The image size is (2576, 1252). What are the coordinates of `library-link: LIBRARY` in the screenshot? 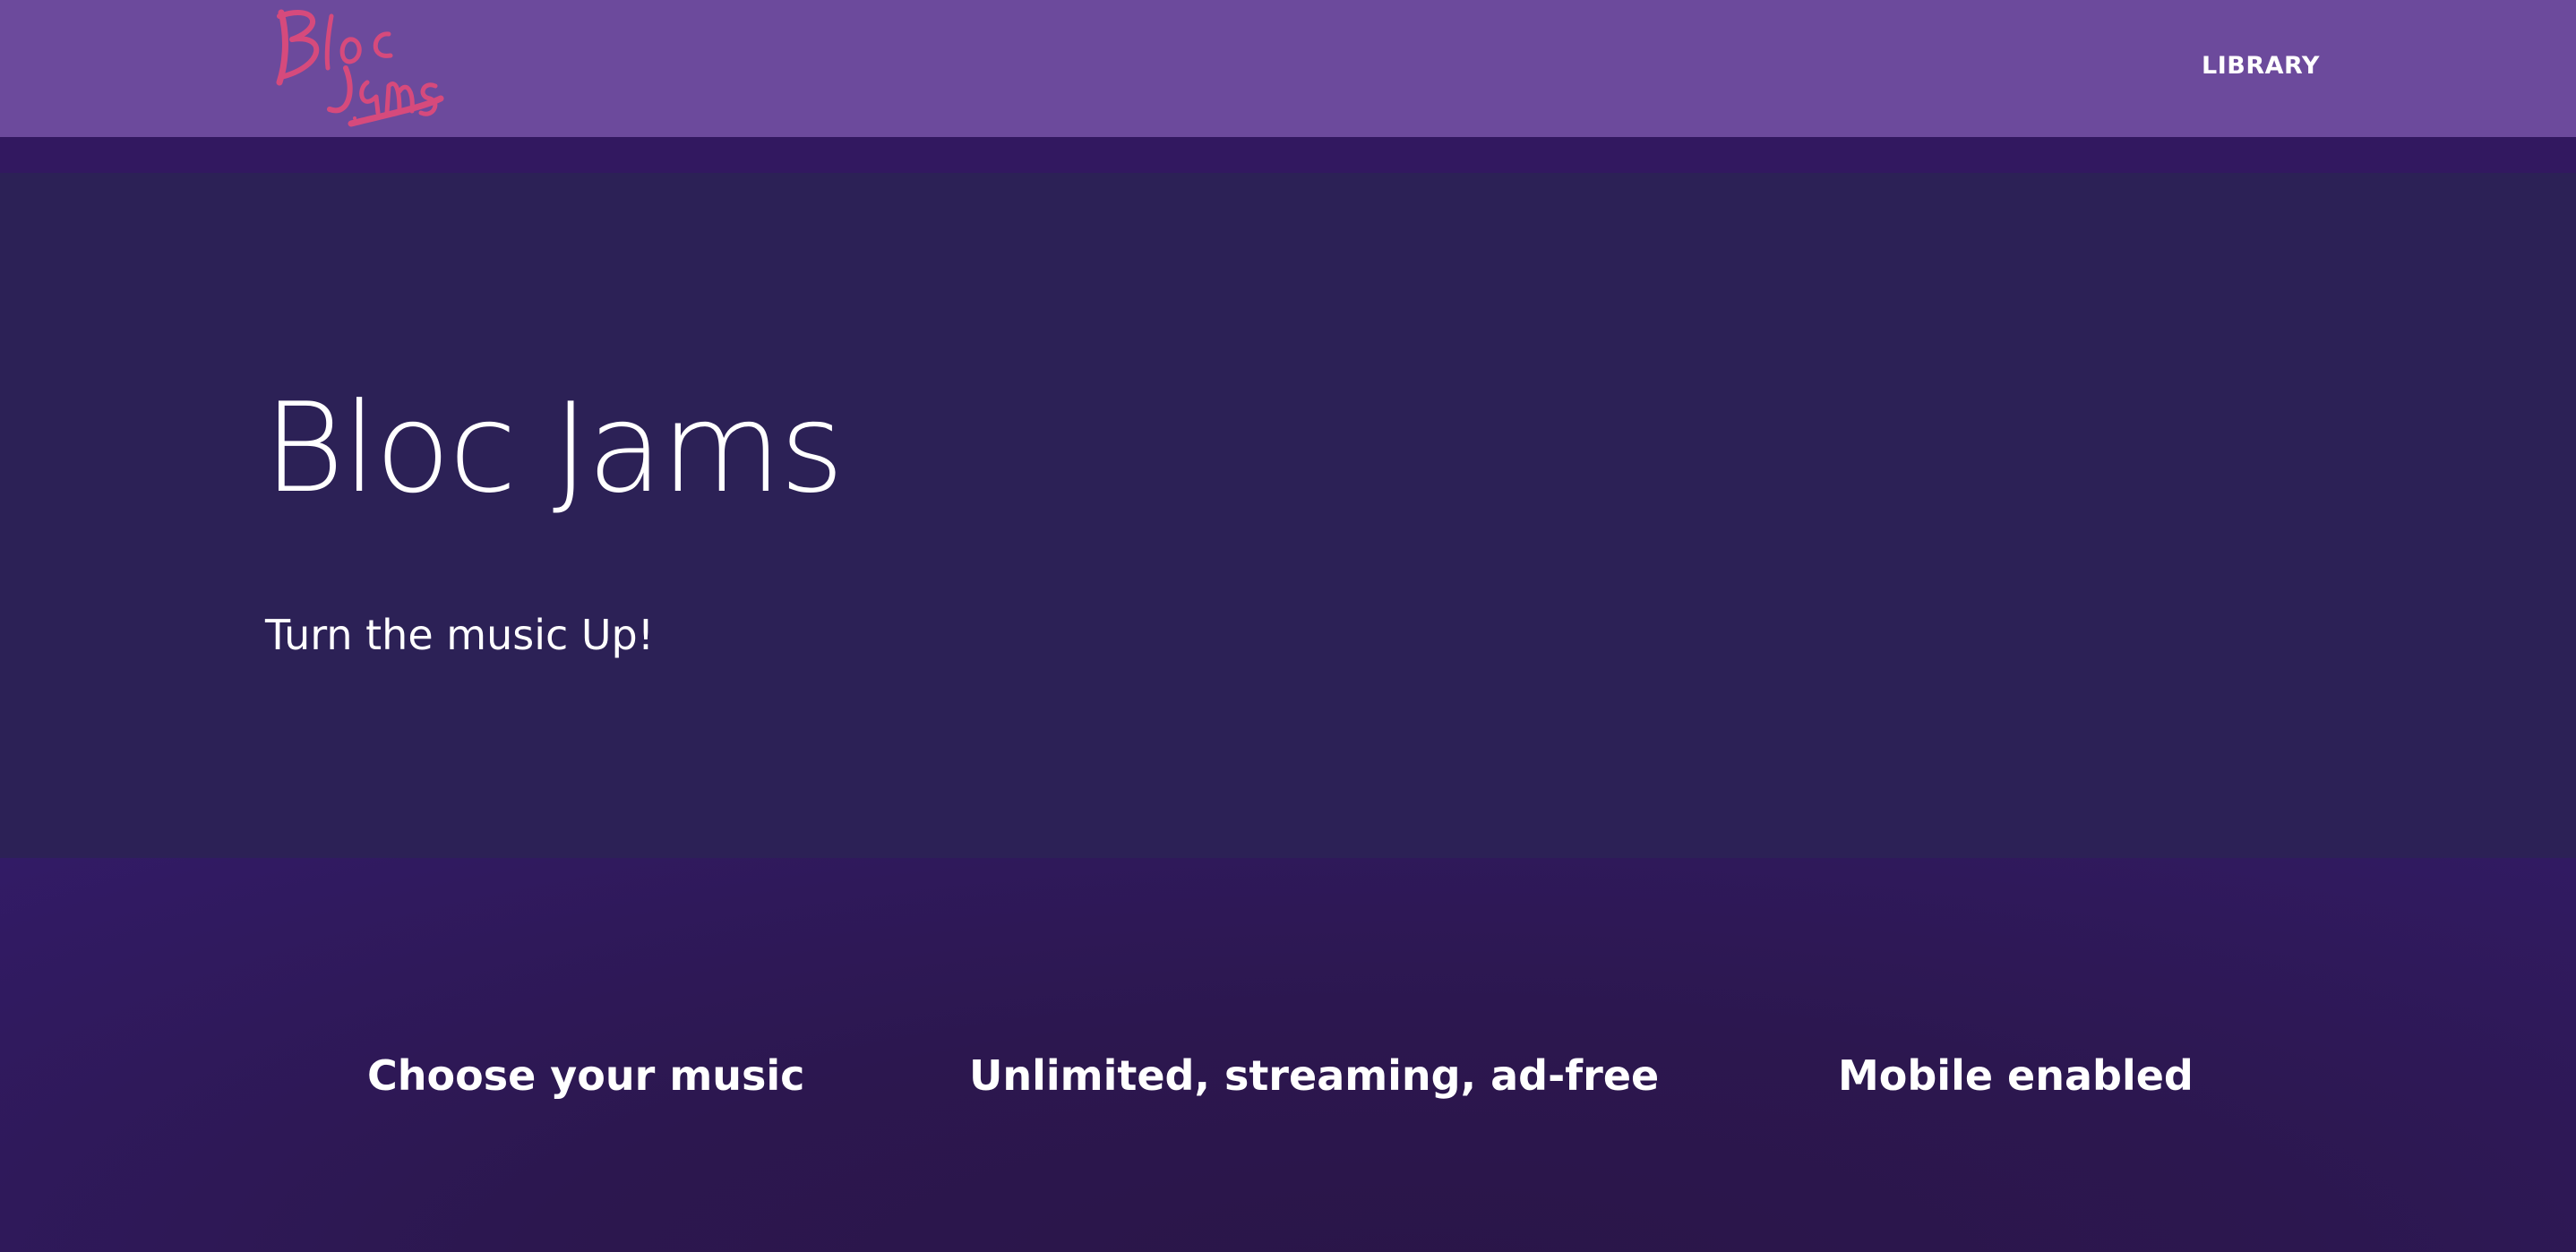 It's located at (2261, 66).